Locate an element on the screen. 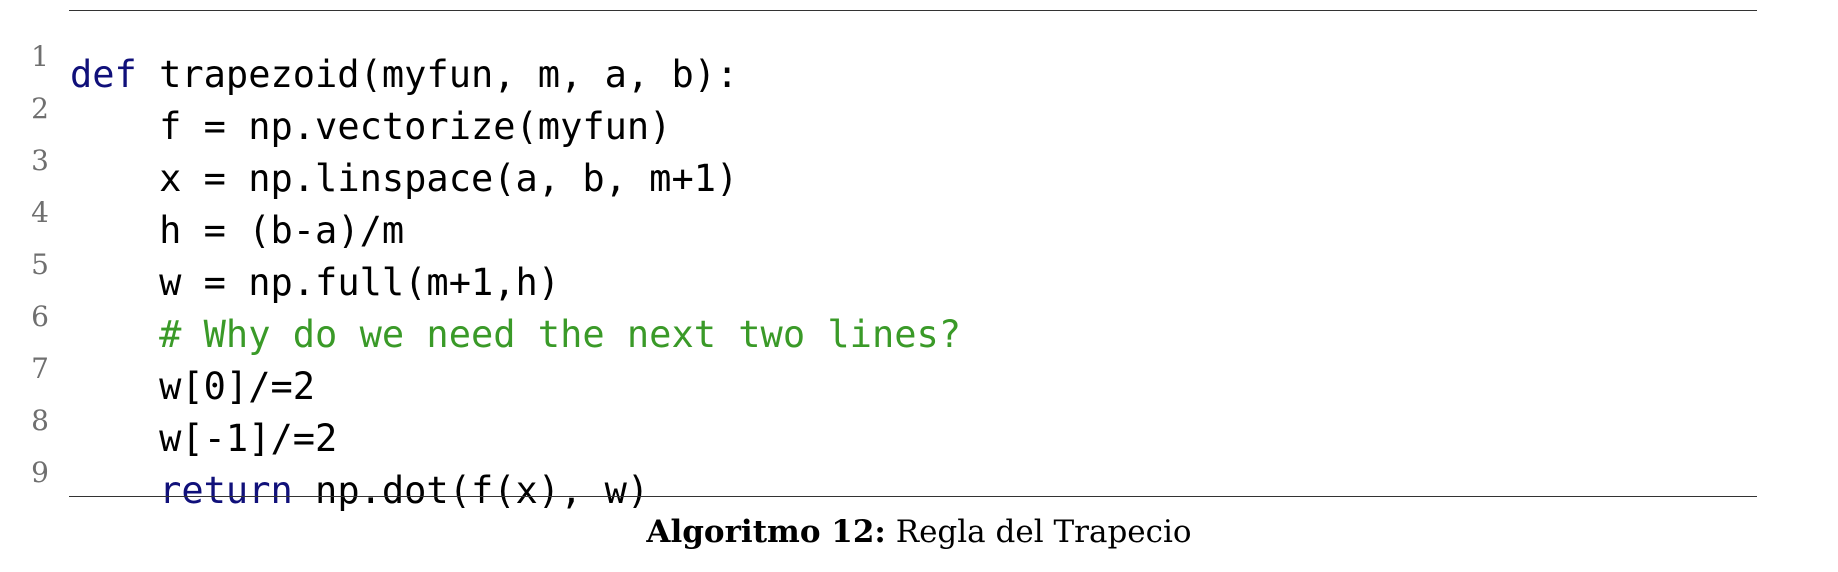 The image size is (1838, 572). code-line: 7 w[0]/=2 is located at coordinates (919, 366).